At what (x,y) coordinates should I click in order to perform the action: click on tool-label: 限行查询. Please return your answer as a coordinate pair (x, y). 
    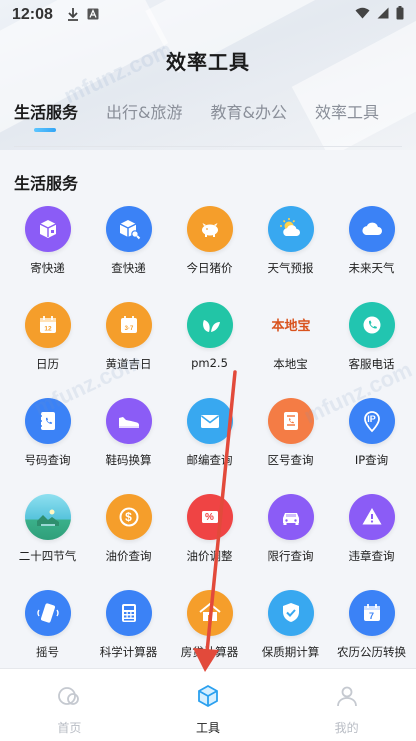
    Looking at the image, I should click on (290, 556).